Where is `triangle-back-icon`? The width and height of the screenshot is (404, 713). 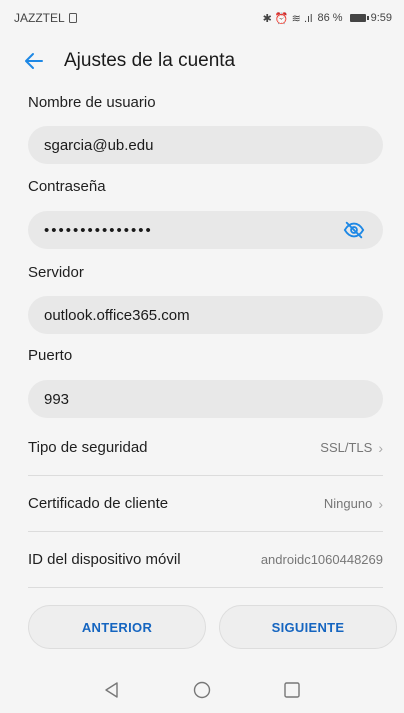 triangle-back-icon is located at coordinates (112, 690).